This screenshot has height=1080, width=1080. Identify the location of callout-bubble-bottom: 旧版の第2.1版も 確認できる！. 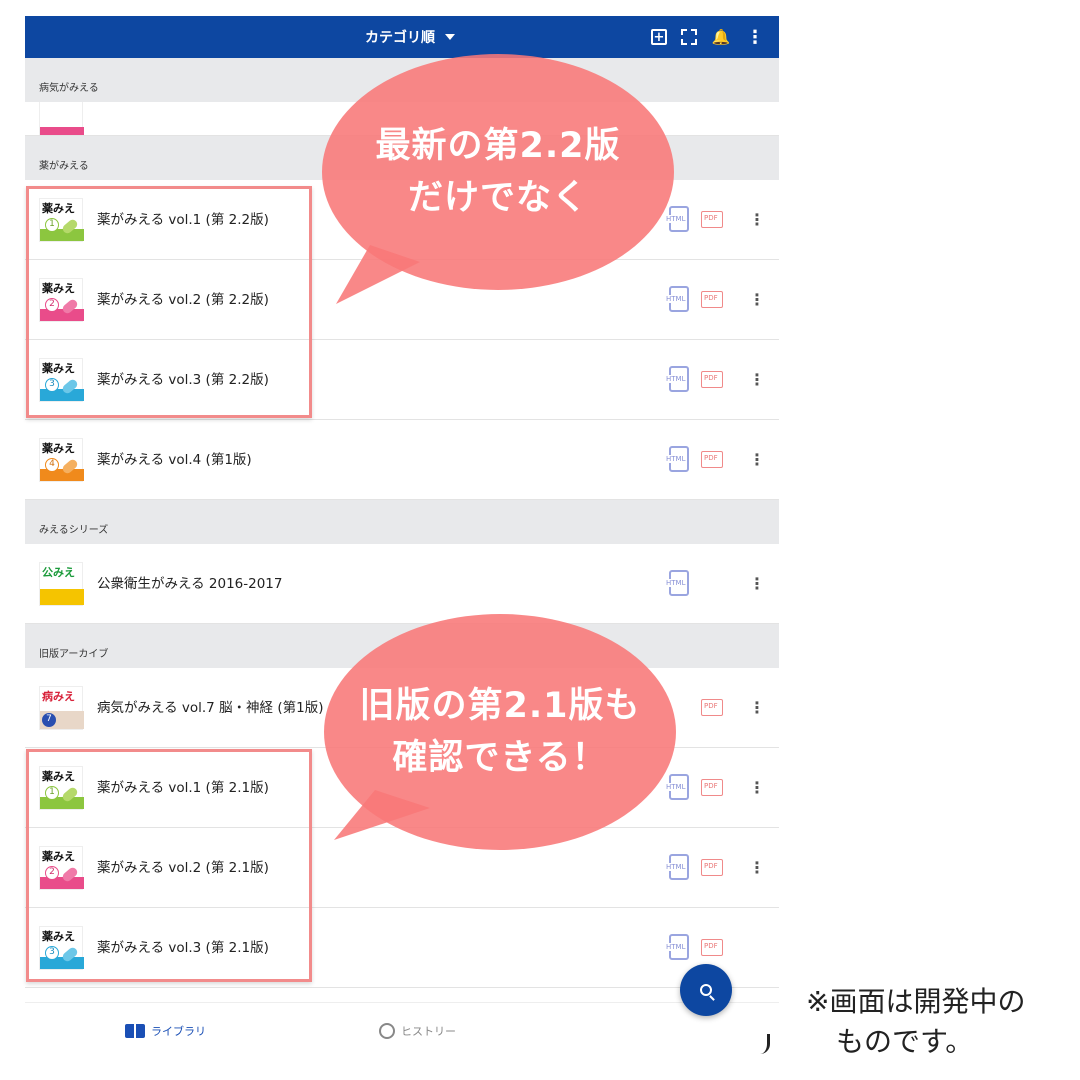
(500, 732).